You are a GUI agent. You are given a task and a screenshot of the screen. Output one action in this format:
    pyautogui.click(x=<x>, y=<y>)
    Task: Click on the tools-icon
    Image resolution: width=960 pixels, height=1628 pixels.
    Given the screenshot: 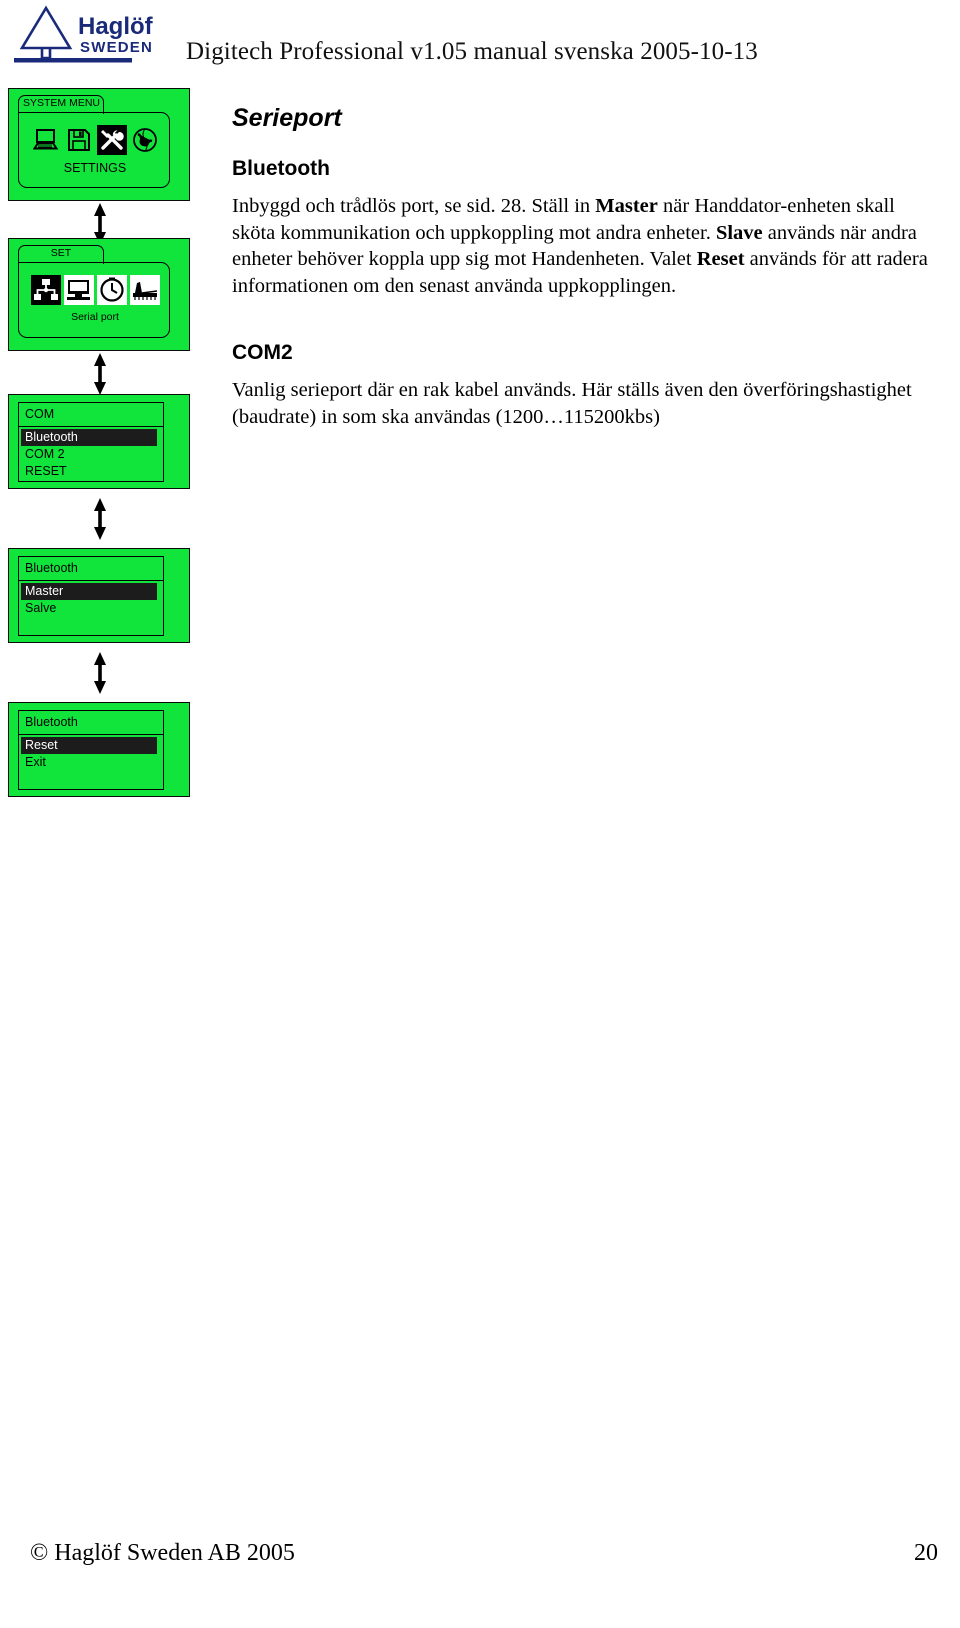 What is the action you would take?
    pyautogui.click(x=112, y=140)
    